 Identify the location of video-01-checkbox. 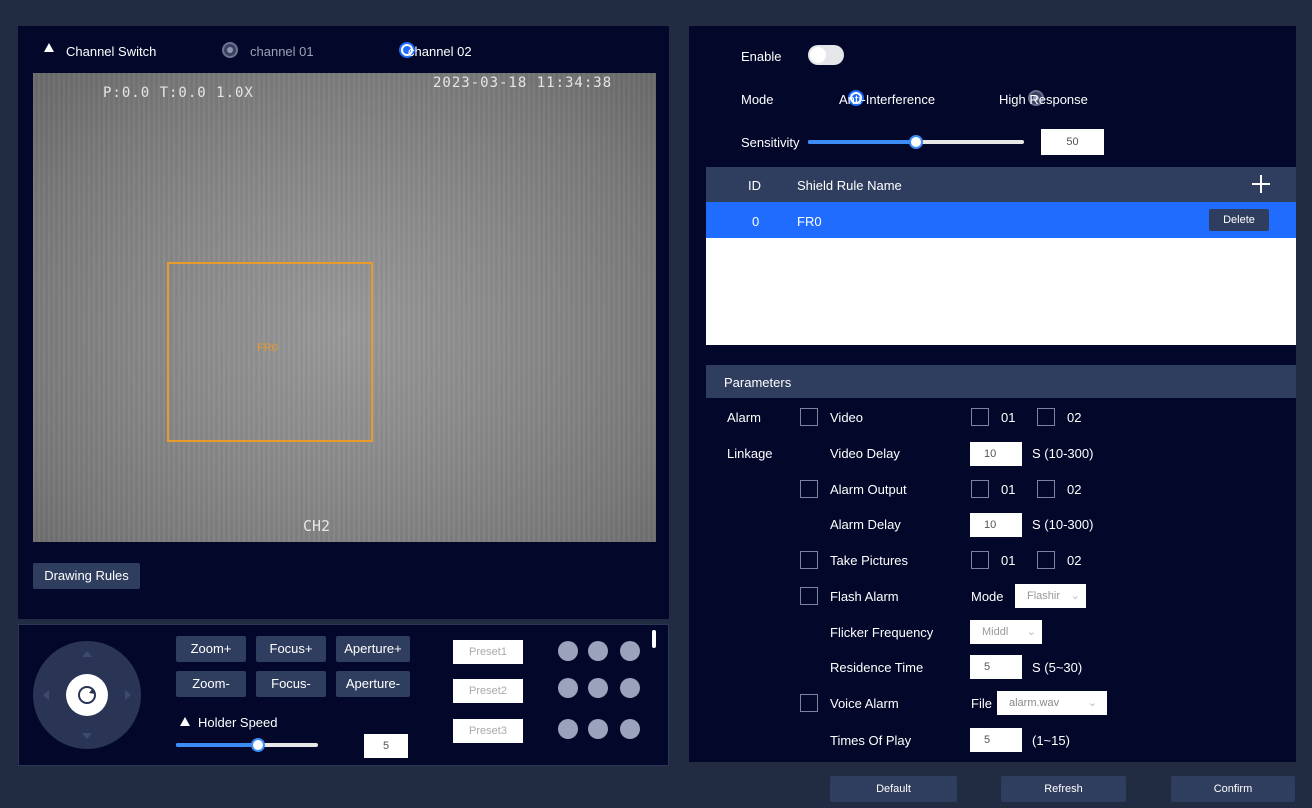
(980, 417).